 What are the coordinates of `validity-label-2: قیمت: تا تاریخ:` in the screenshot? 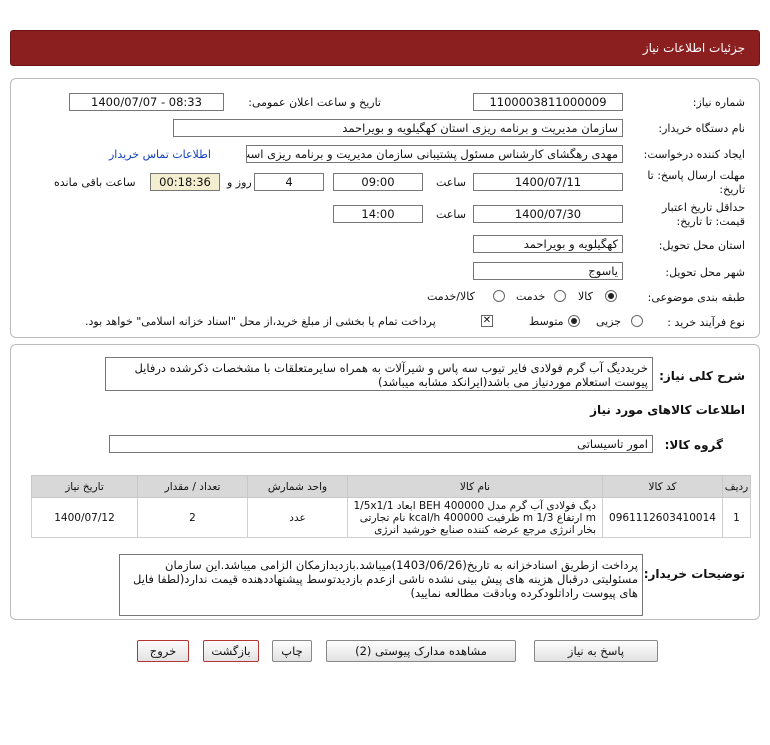 It's located at (710, 221).